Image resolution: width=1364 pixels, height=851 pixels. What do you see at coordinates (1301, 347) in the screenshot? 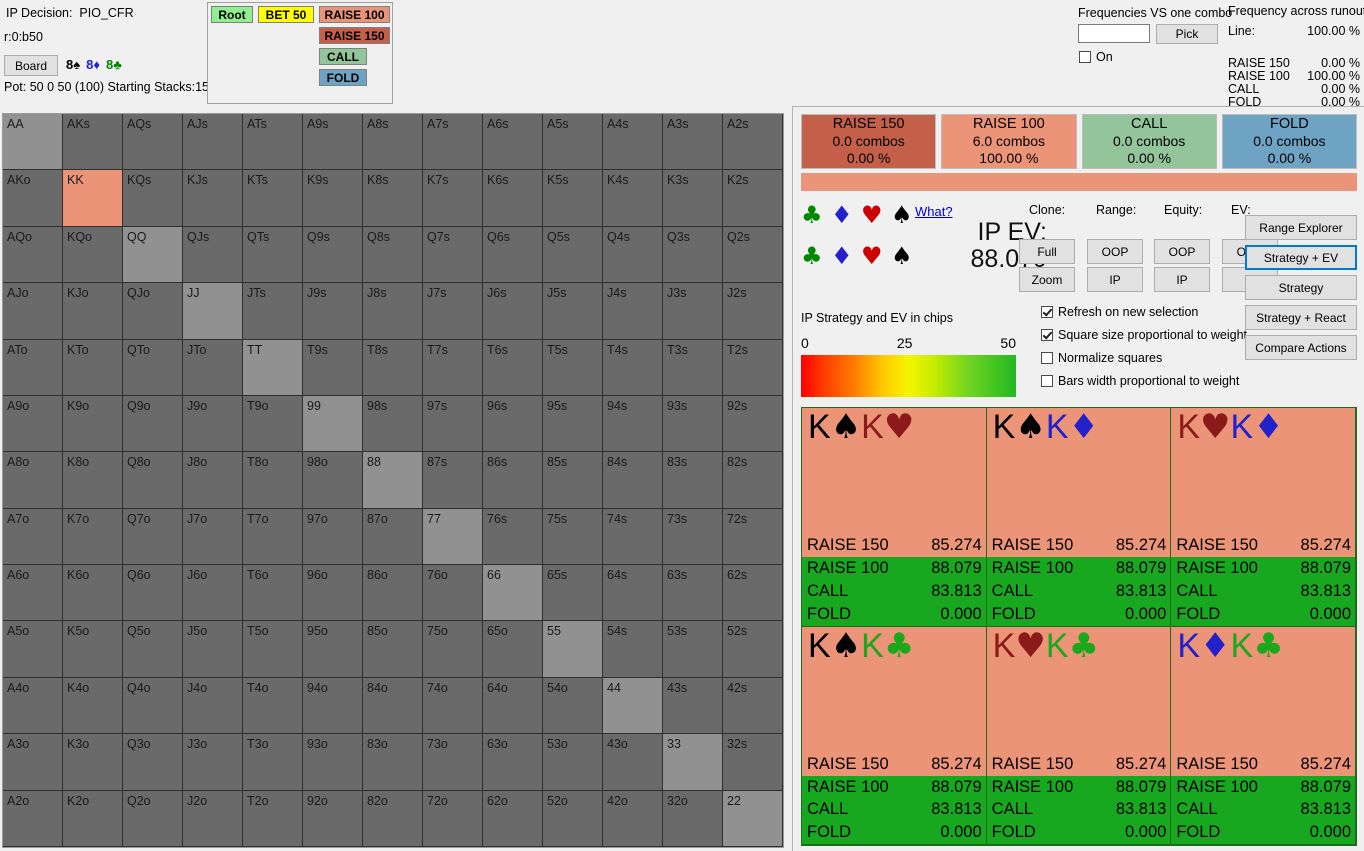
I see `button-compare-actions: Compare Actions` at bounding box center [1301, 347].